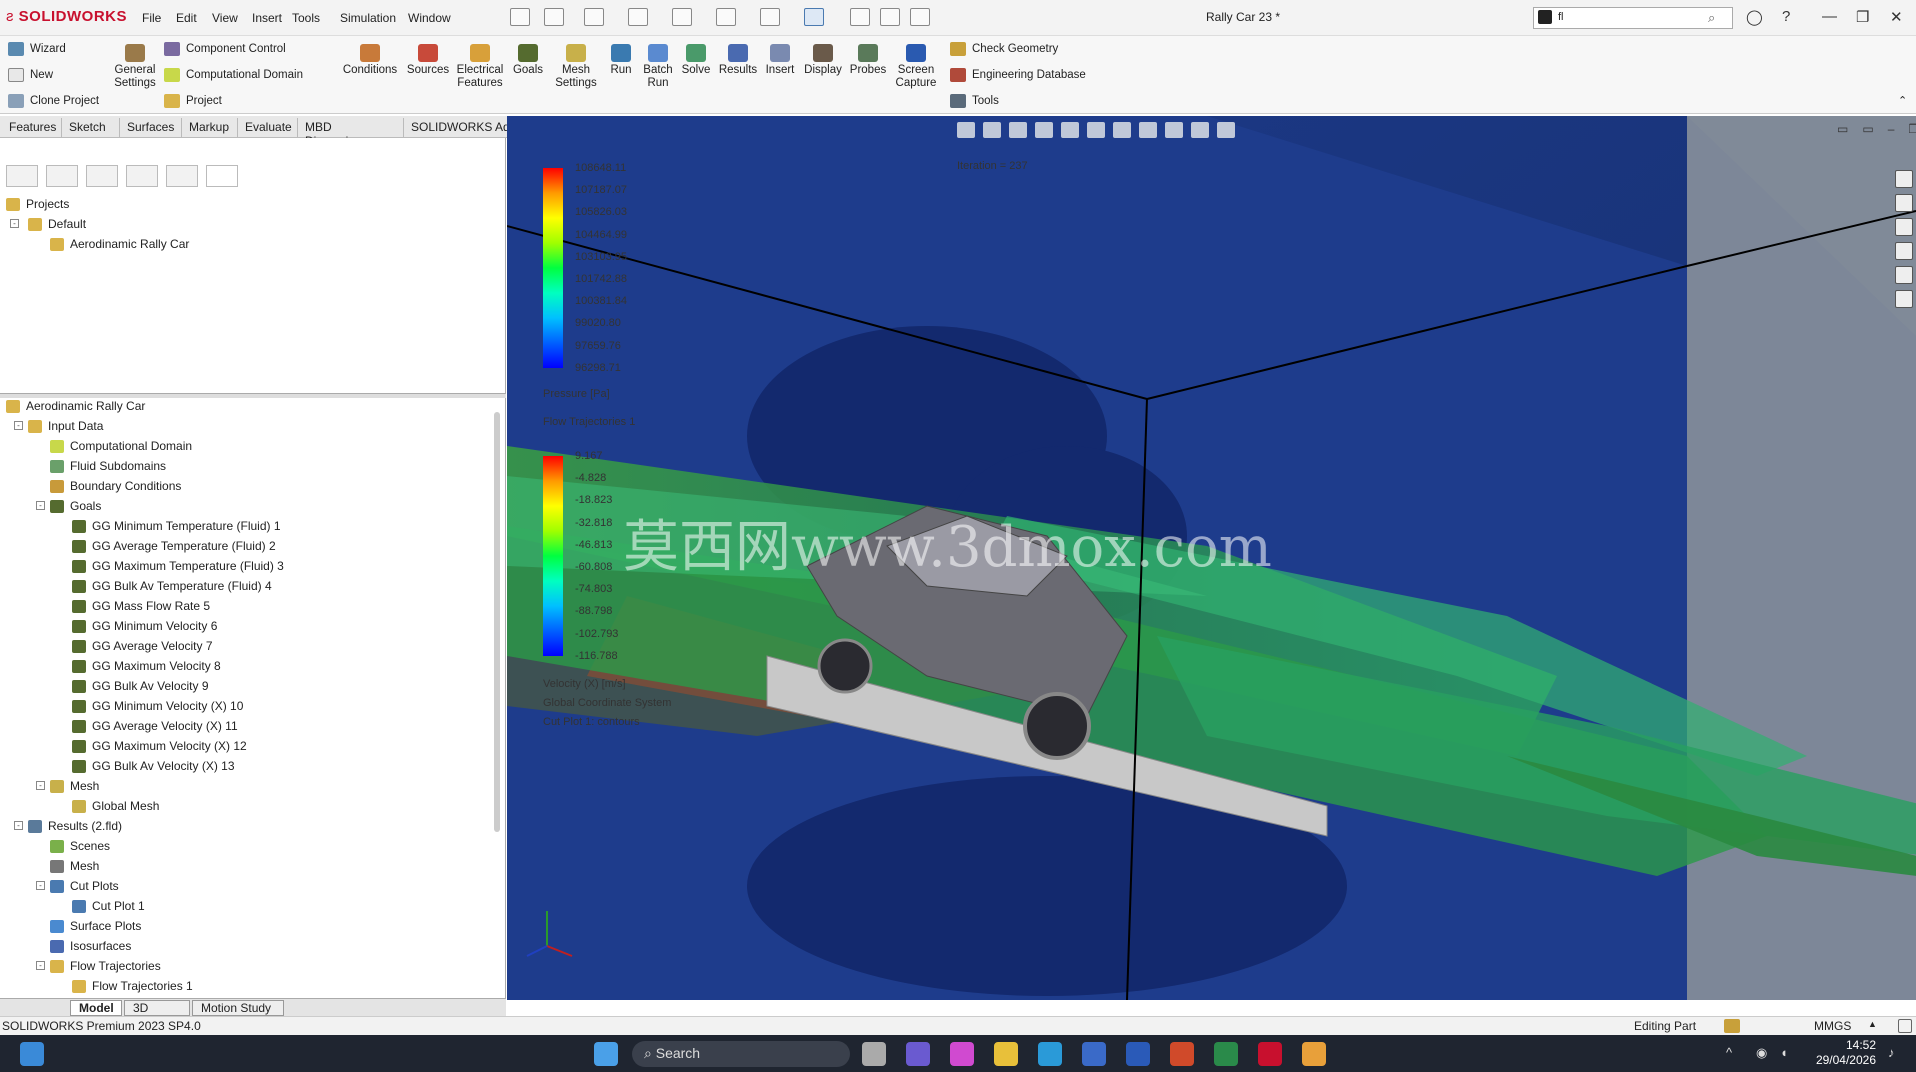  Describe the element at coordinates (66, 16) in the screenshot. I see `solidworks-logo: ƨ SOLIDWORKS` at that location.